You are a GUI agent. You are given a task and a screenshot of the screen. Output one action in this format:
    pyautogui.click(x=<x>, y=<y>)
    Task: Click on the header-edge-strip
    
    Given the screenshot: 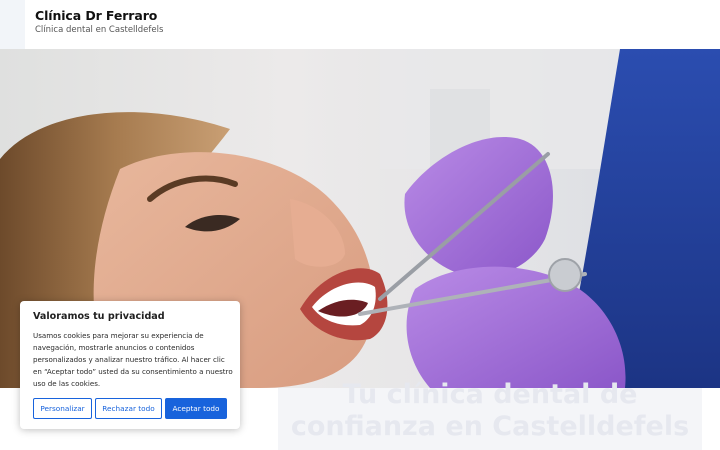 What is the action you would take?
    pyautogui.click(x=12, y=24)
    